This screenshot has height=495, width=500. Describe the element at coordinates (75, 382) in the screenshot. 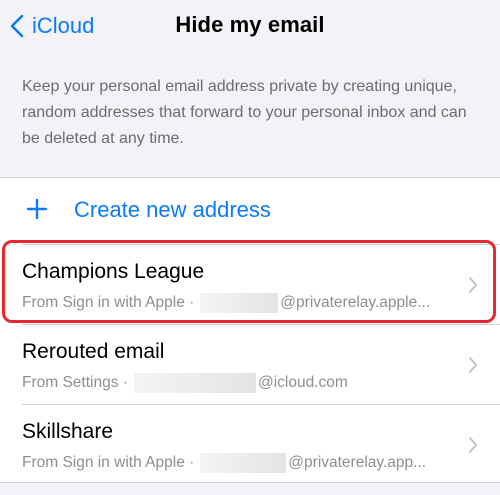

I see `address-source: From Settings ·` at that location.